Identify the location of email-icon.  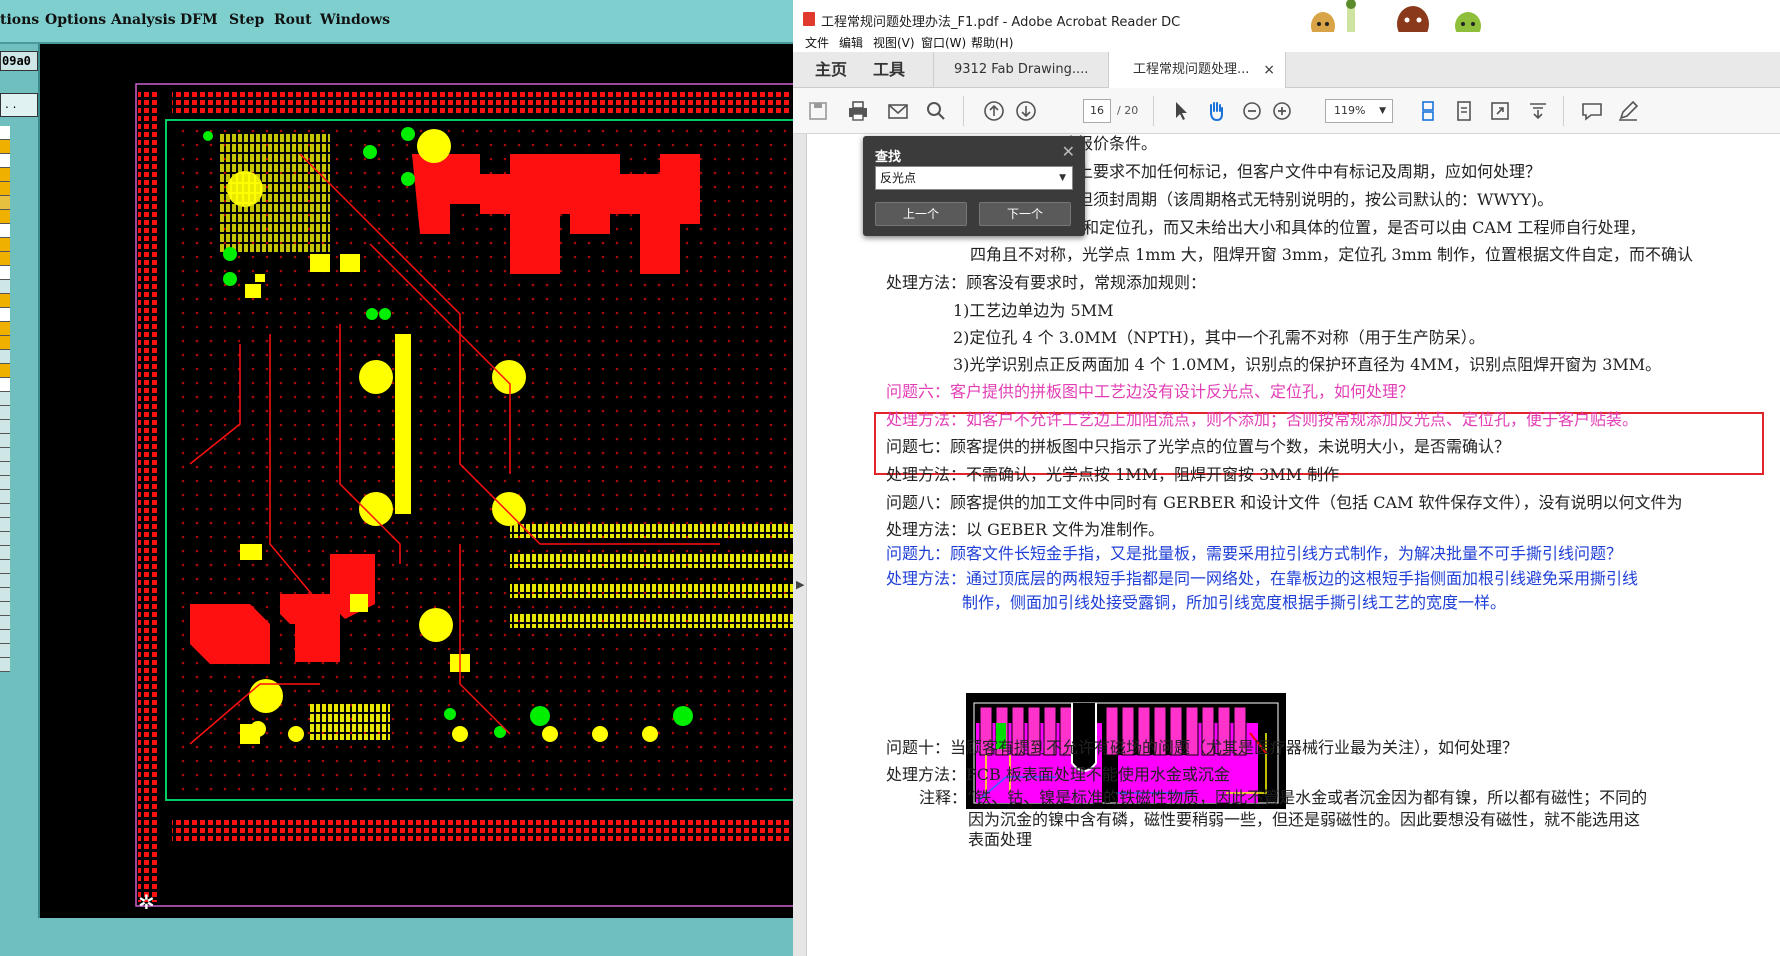
(898, 111).